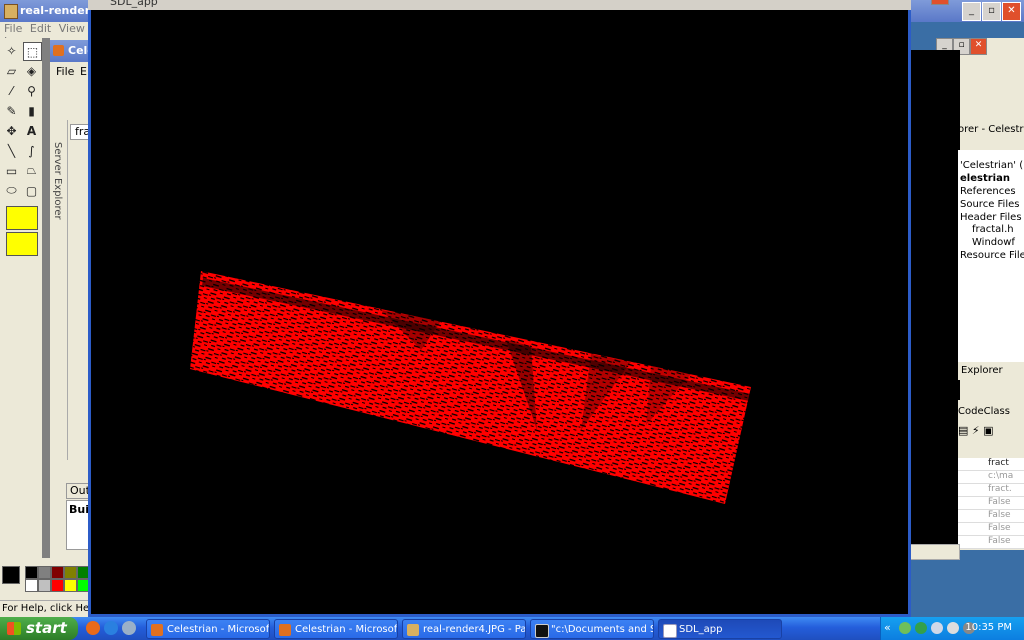  I want to click on tray-info-icon, so click(921, 628).